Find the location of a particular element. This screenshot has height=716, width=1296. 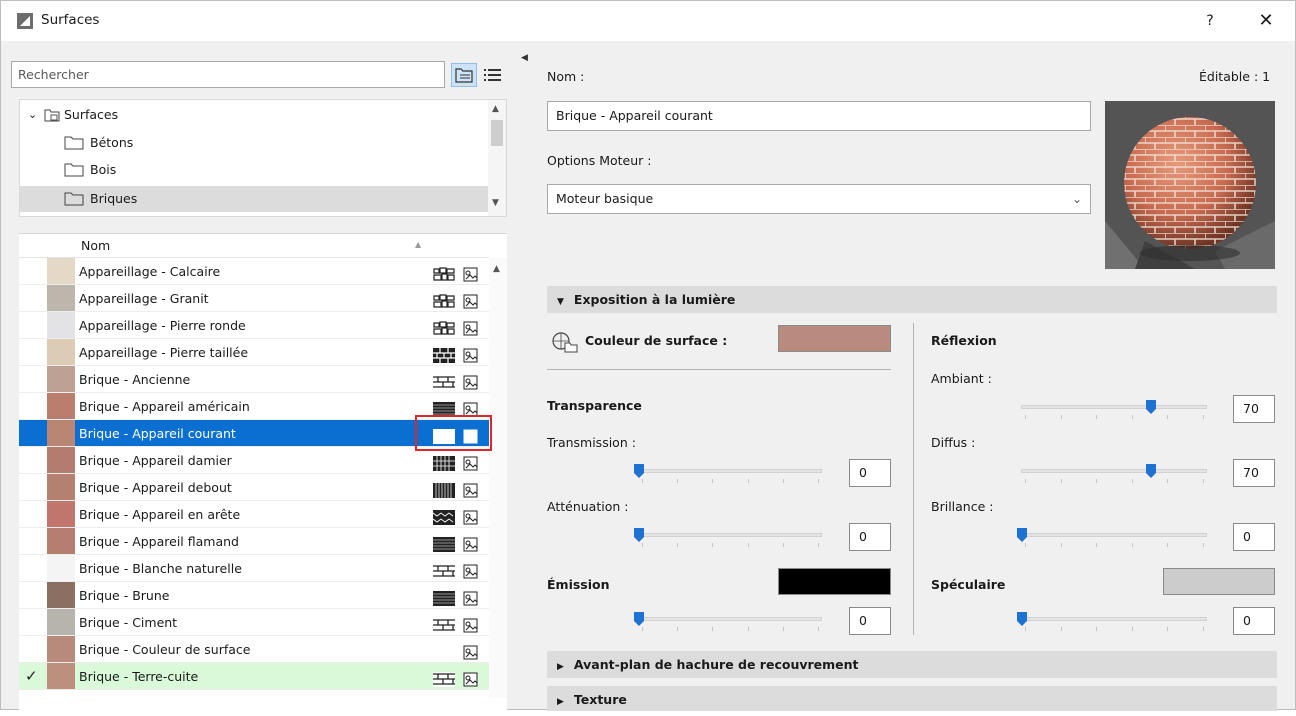

surface-name: Brique - Terre-cuite is located at coordinates (139, 676).